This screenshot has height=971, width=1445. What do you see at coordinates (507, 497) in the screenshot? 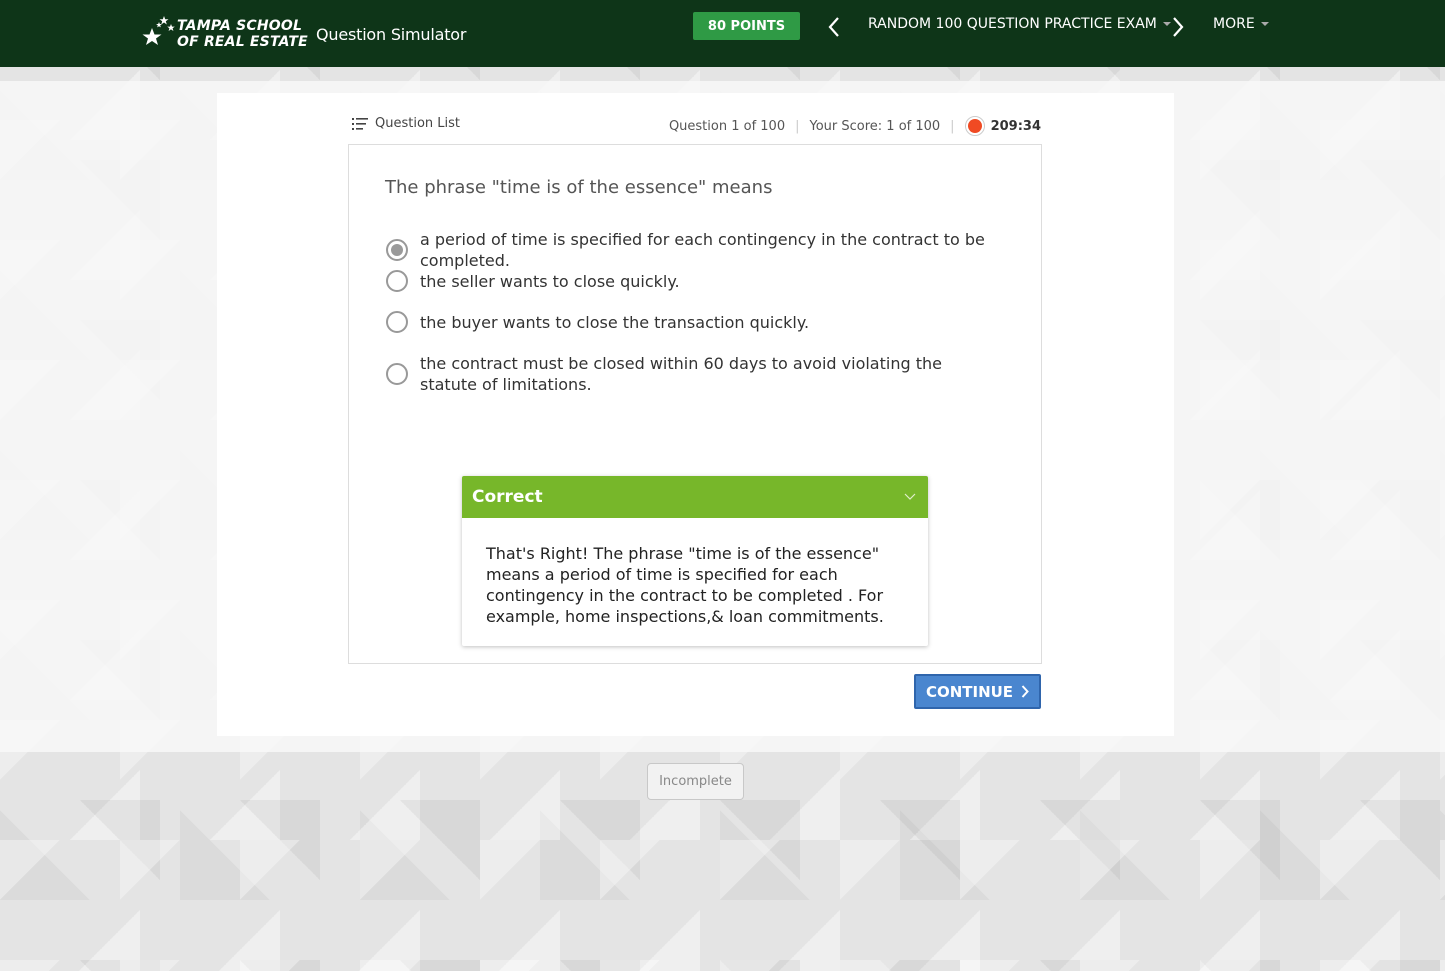
I see `feedback-status: Correct` at bounding box center [507, 497].